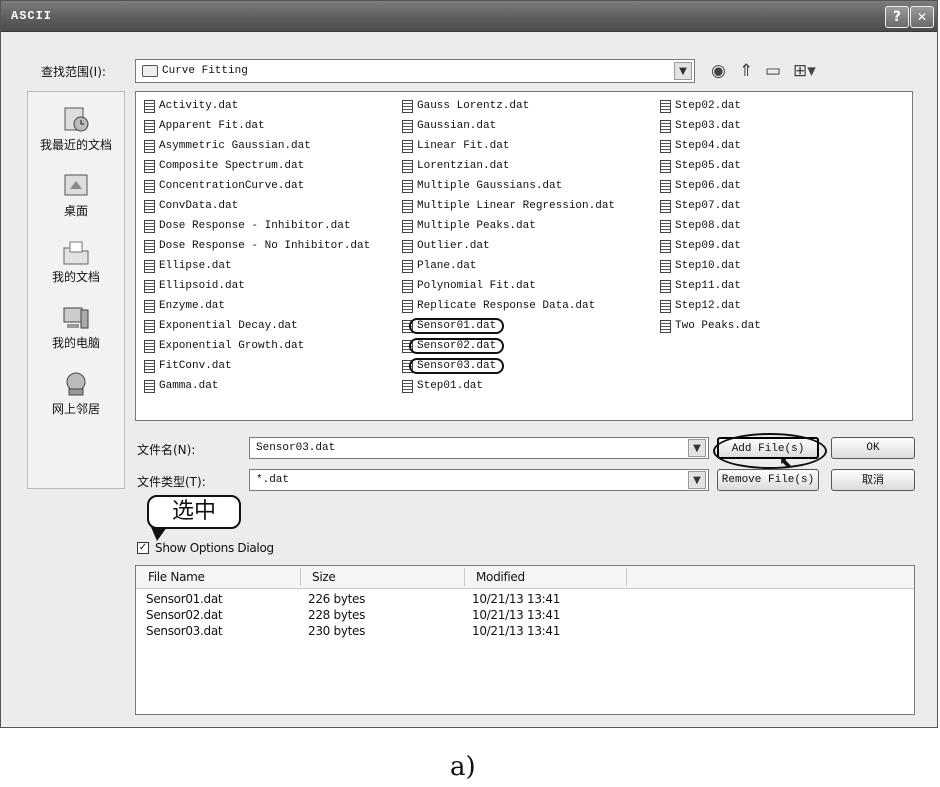 The width and height of the screenshot is (940, 787). I want to click on file-item: Step02.dat, so click(710, 106).